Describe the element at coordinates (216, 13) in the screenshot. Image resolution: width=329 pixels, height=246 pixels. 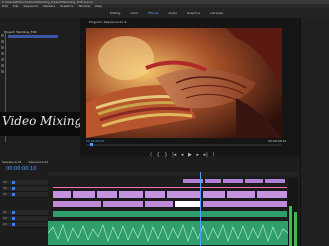
I see `tab-libraries: Libraries` at that location.